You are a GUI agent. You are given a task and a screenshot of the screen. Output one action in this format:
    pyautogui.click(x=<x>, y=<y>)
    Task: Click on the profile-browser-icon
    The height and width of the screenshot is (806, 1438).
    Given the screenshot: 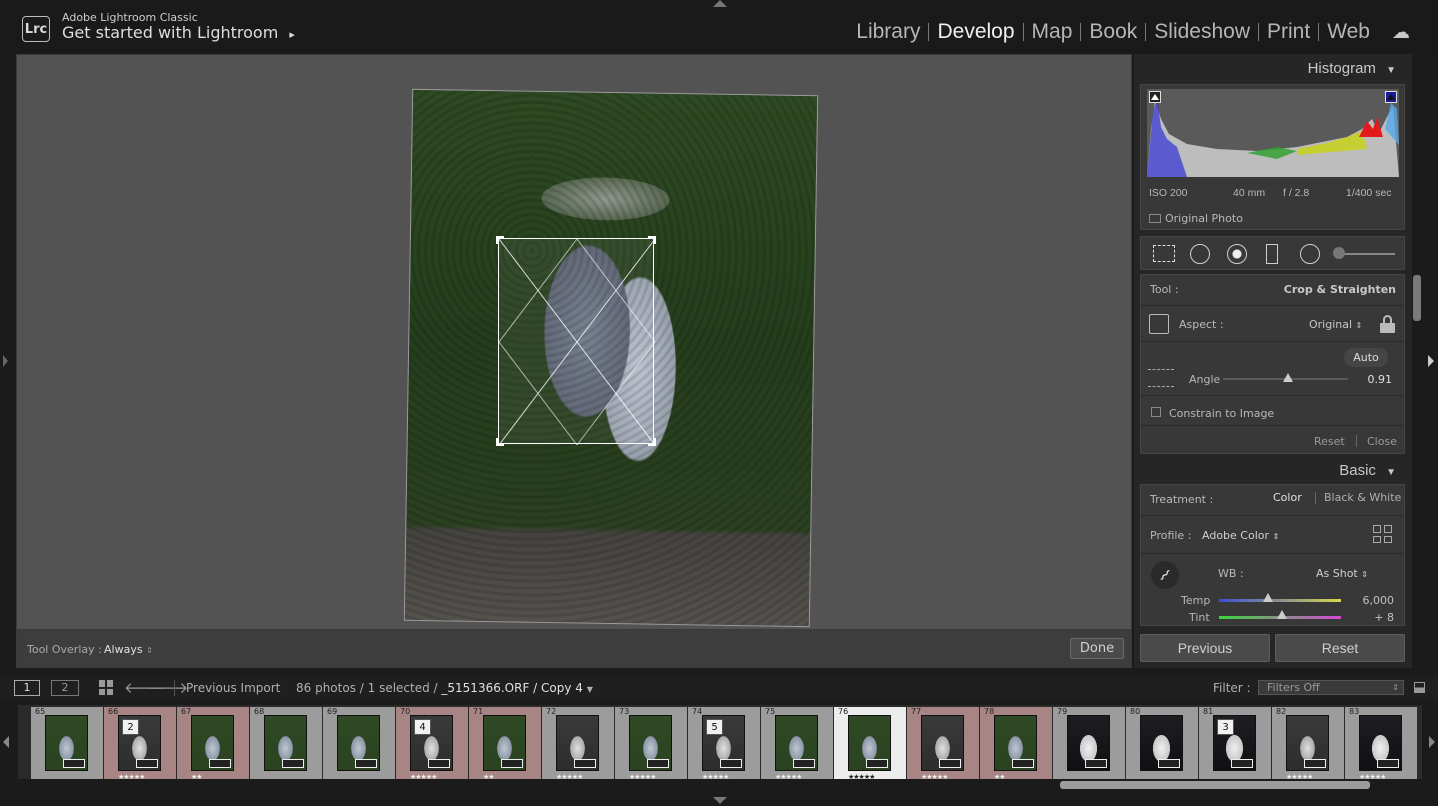 What is the action you would take?
    pyautogui.click(x=1383, y=534)
    